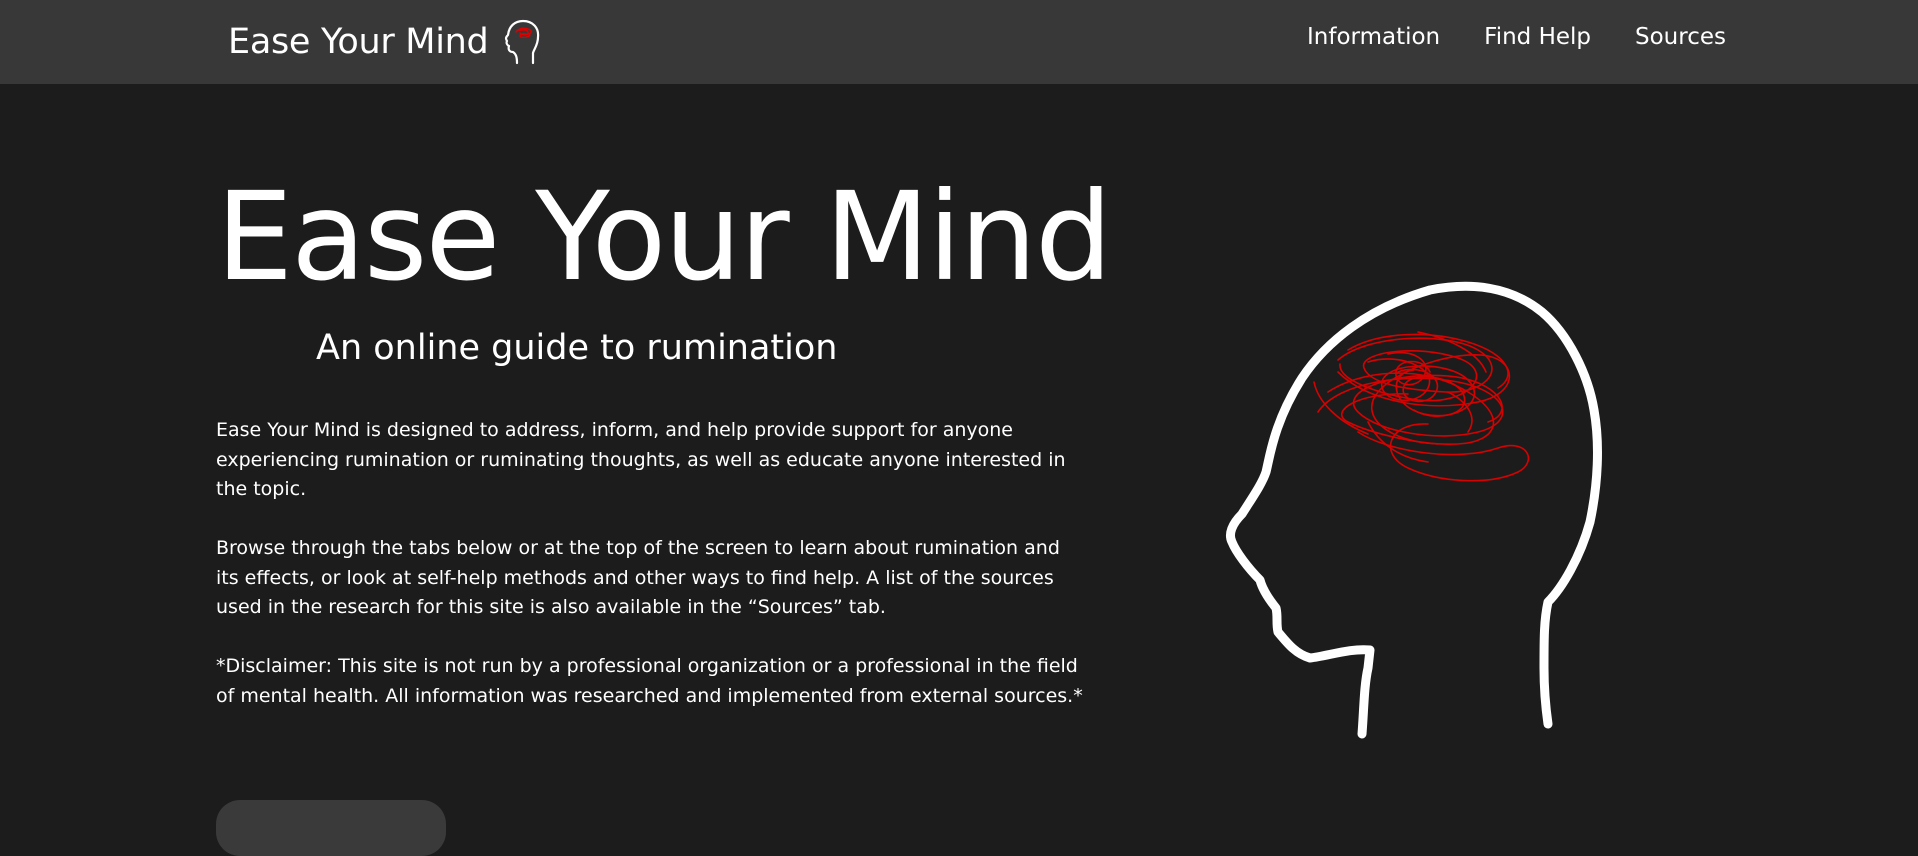  Describe the element at coordinates (358, 42) in the screenshot. I see `brand-name: Ease Your Mind` at that location.